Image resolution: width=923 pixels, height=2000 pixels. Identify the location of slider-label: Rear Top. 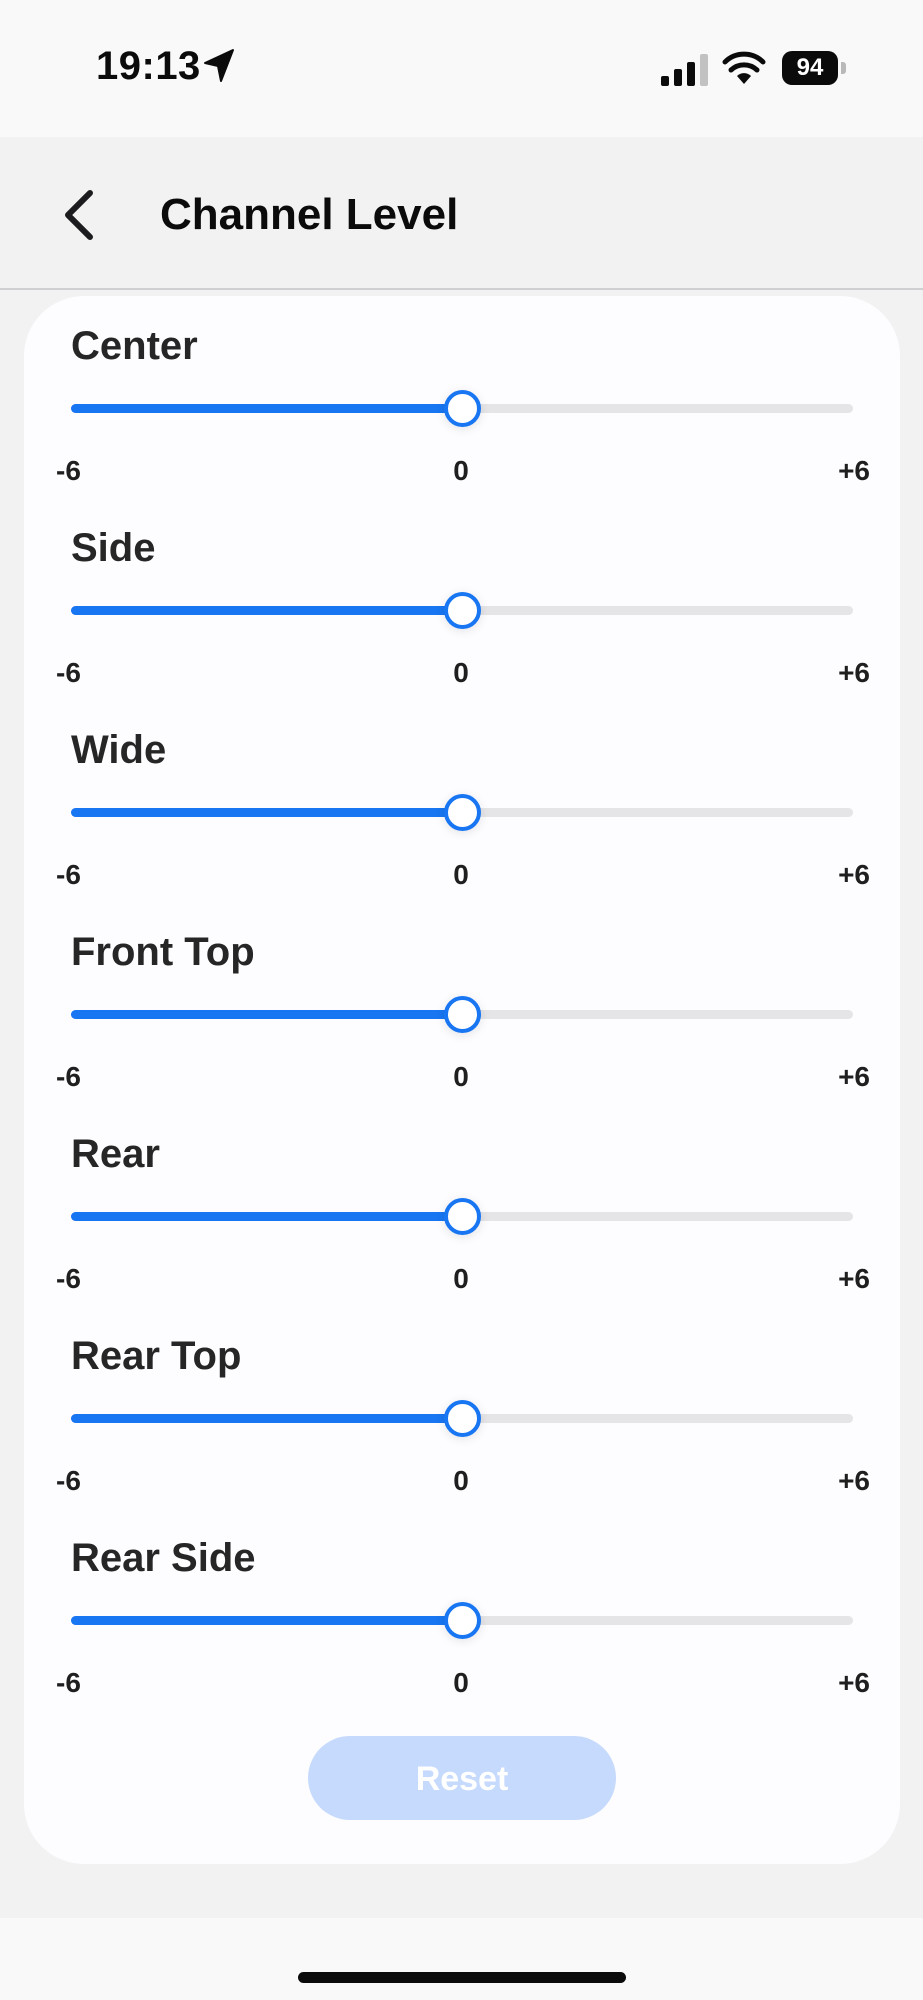
(156, 1356).